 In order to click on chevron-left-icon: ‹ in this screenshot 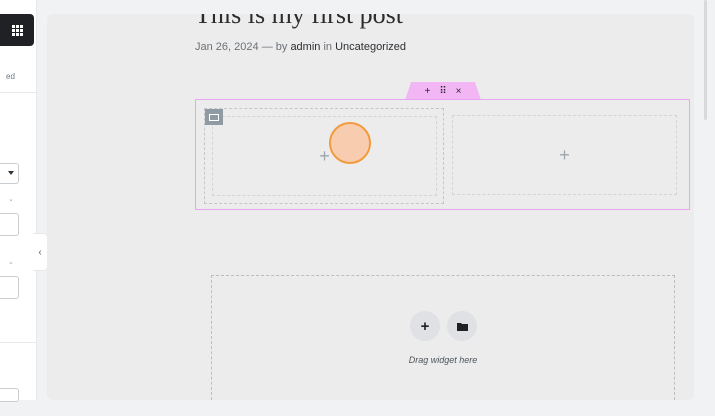, I will do `click(40, 252)`.